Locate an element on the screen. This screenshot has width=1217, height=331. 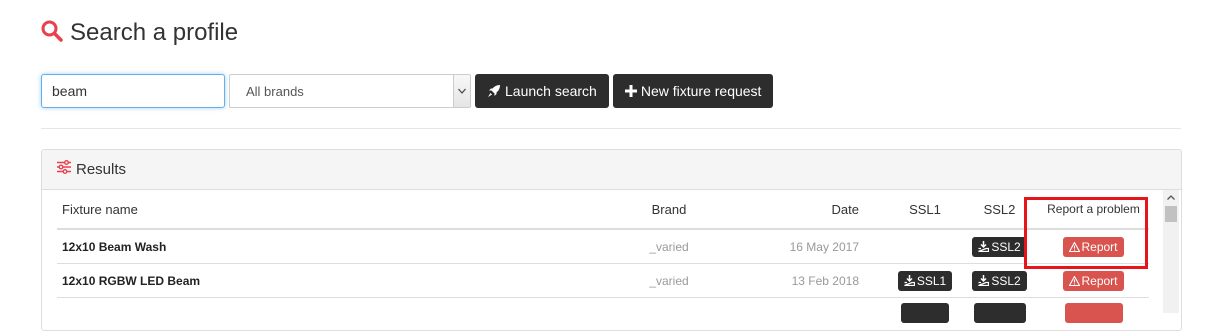
fixture-date: 13 Feb 2018 is located at coordinates (814, 281).